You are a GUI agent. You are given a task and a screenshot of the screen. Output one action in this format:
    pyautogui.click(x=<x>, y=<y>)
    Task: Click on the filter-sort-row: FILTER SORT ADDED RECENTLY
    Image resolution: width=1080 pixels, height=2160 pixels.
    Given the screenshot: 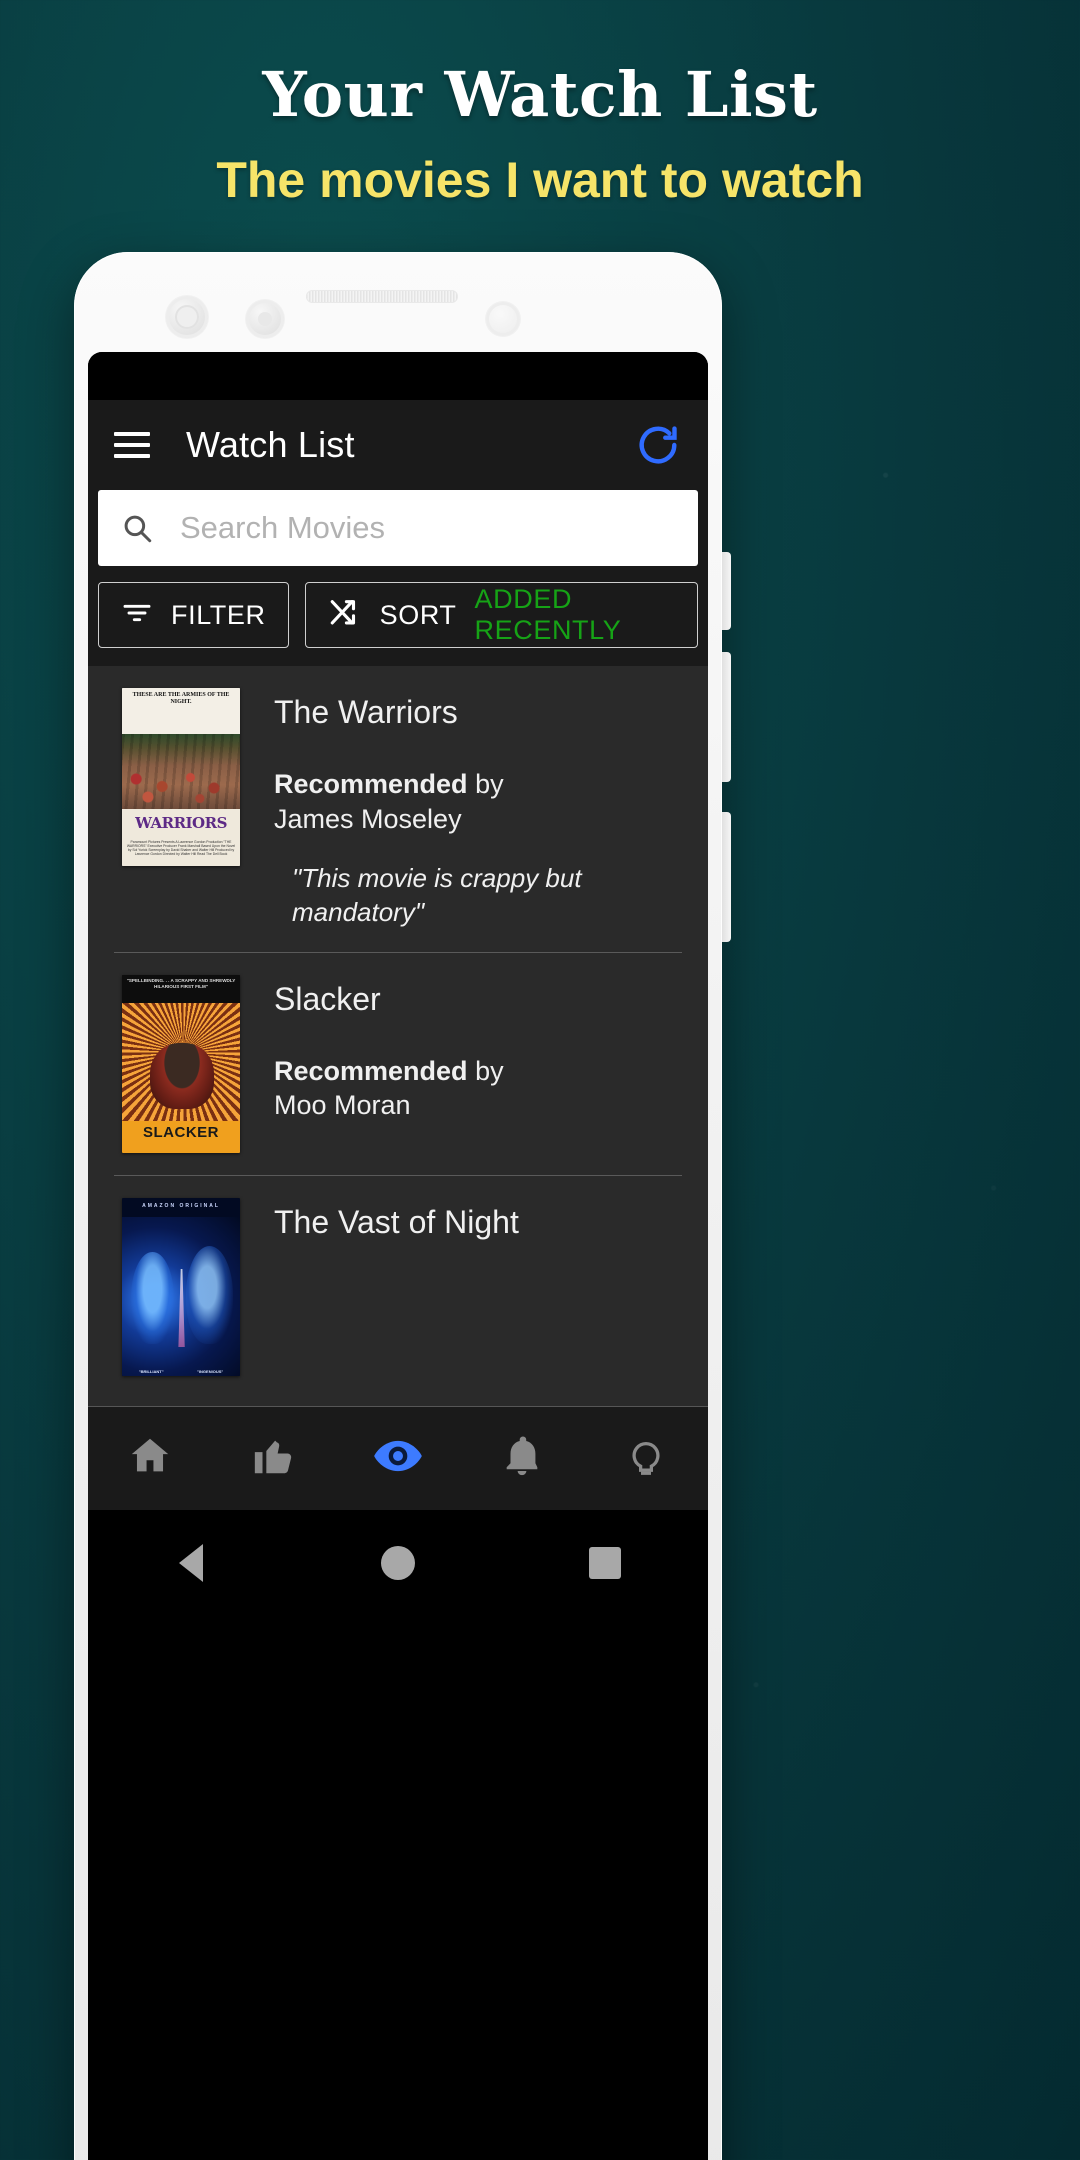 What is the action you would take?
    pyautogui.click(x=398, y=624)
    